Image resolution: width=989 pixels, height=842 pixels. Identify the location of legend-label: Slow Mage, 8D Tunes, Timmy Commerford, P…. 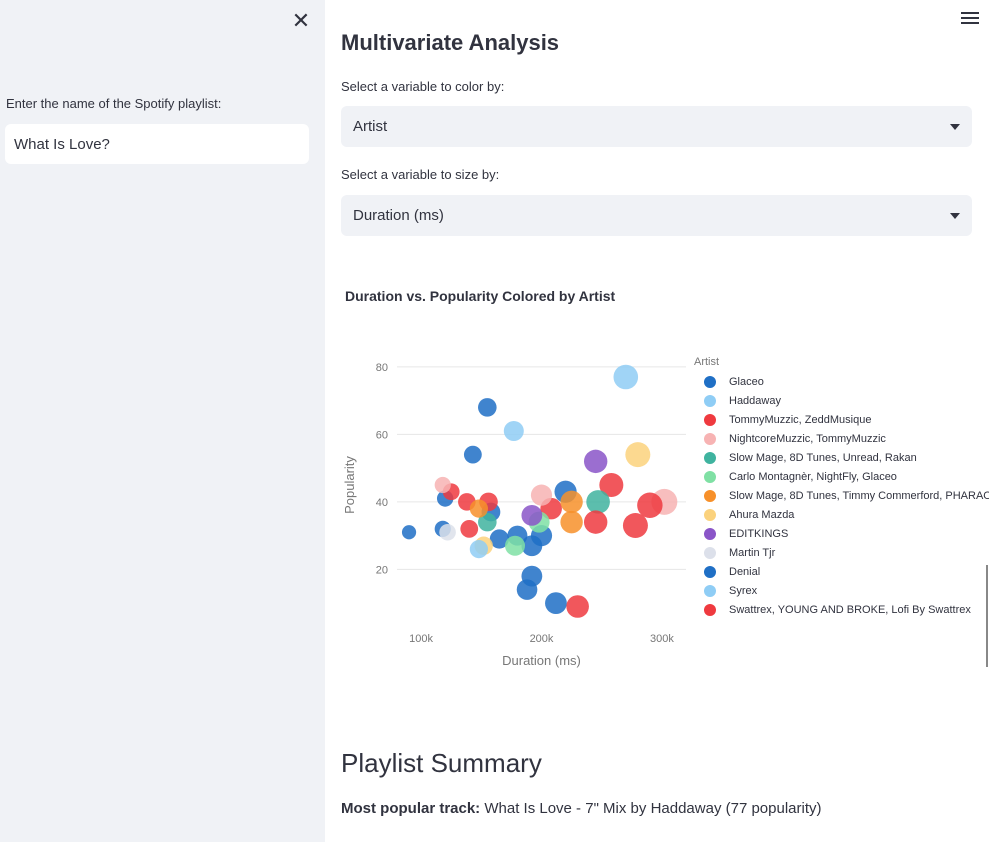
(859, 495).